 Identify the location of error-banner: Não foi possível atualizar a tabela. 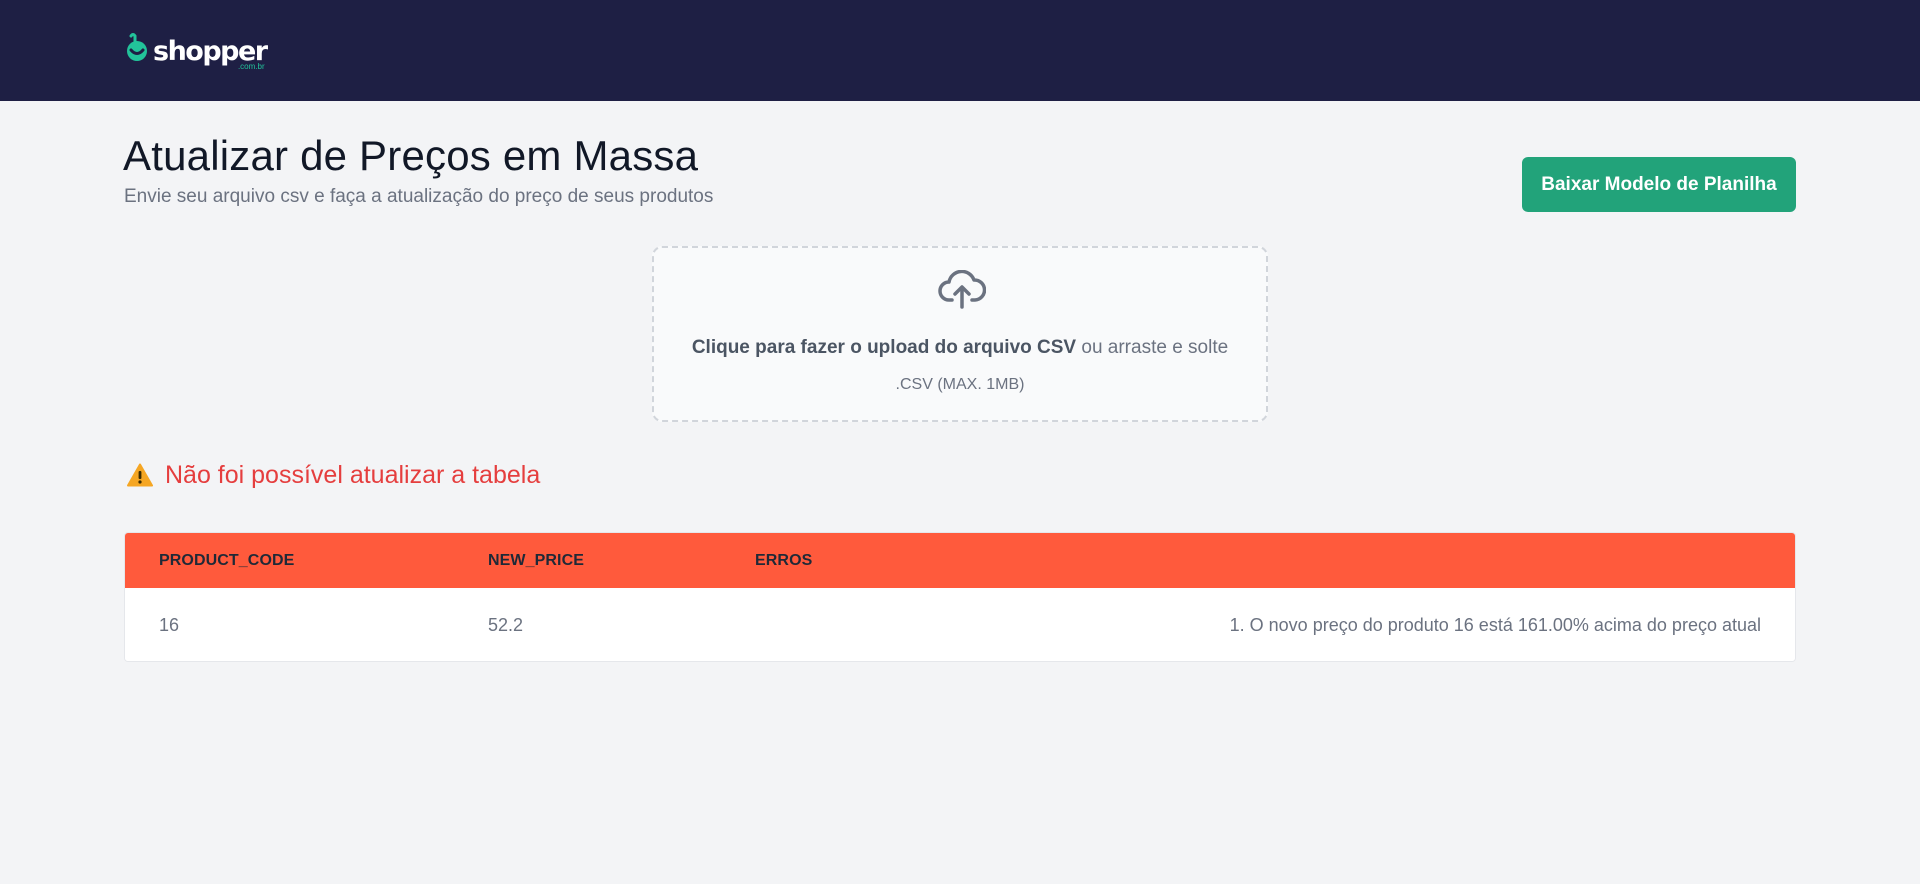
(333, 475).